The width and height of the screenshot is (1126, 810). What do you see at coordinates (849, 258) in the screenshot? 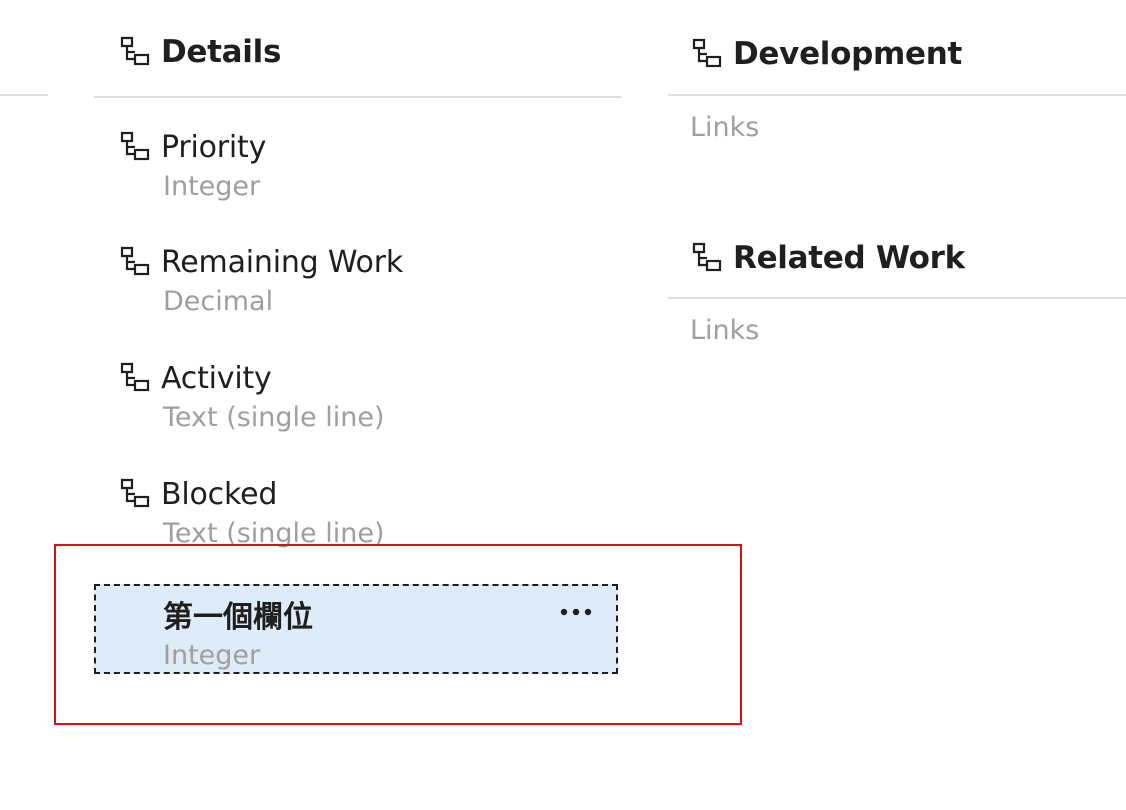
I see `group-title-related-work: Related Work` at bounding box center [849, 258].